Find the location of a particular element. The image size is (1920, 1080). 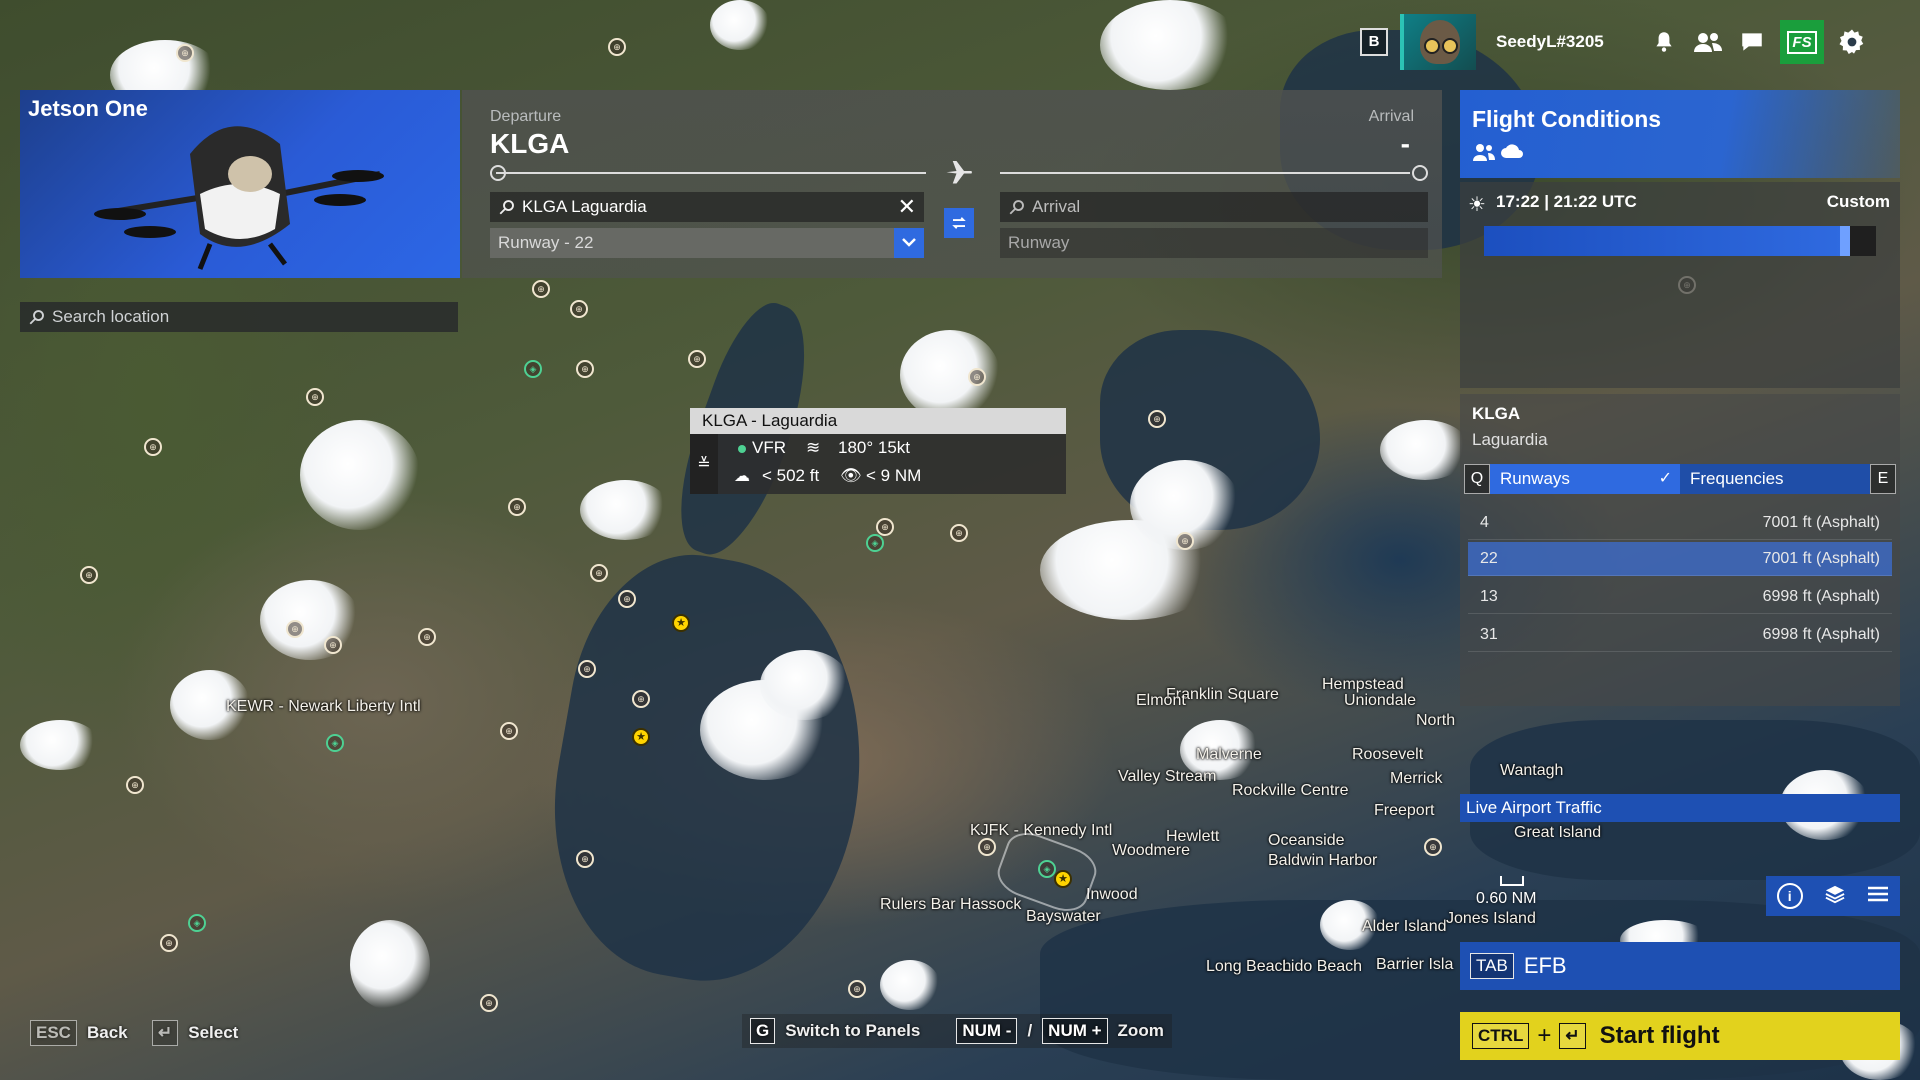

username: SeedyL#3205 is located at coordinates (1562, 42).